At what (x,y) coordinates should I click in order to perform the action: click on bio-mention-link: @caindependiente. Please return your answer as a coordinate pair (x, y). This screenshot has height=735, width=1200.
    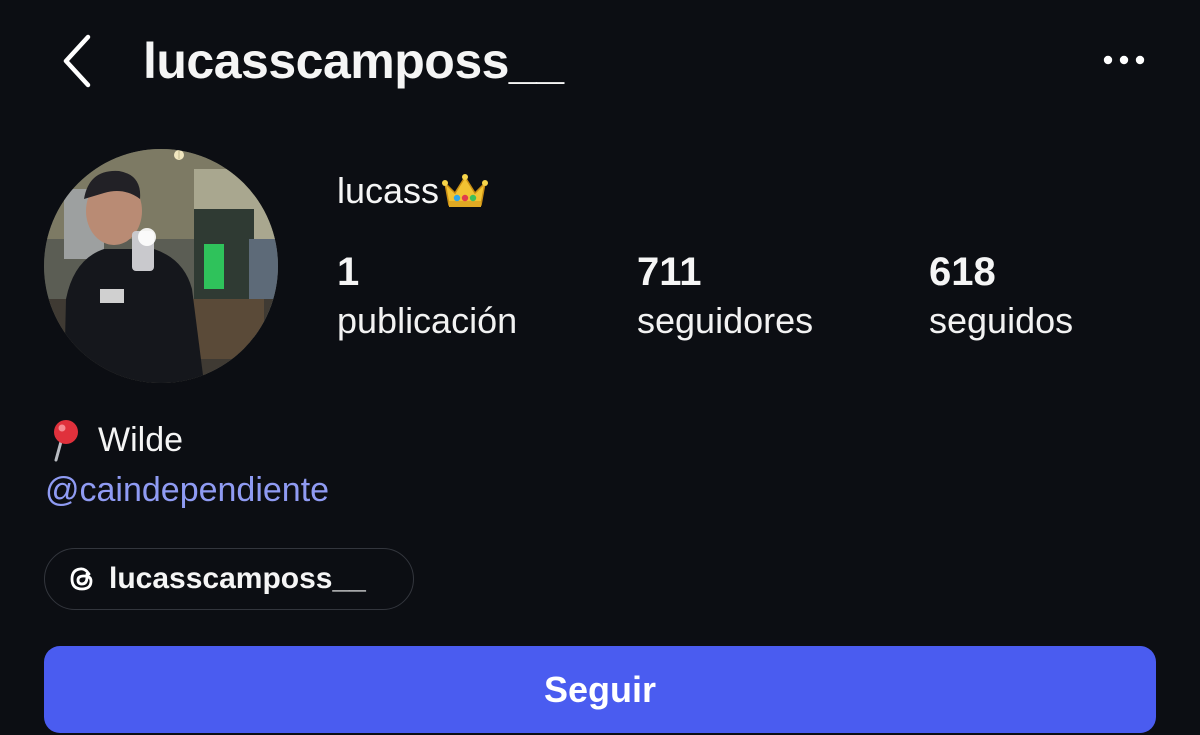
    Looking at the image, I should click on (187, 490).